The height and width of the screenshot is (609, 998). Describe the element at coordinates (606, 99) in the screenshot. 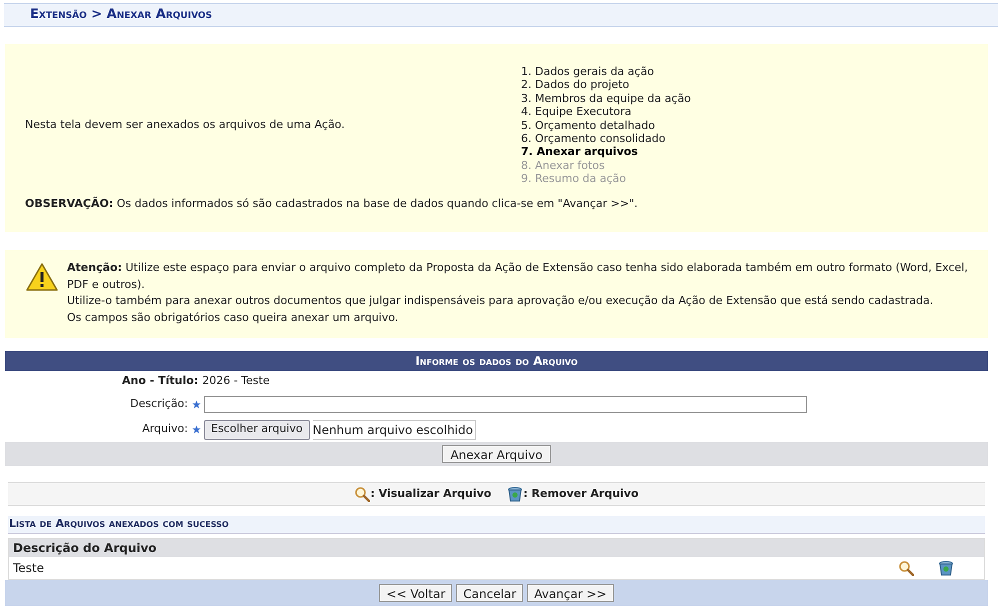

I see `step-item: 3. Membros da equipe da ação` at that location.